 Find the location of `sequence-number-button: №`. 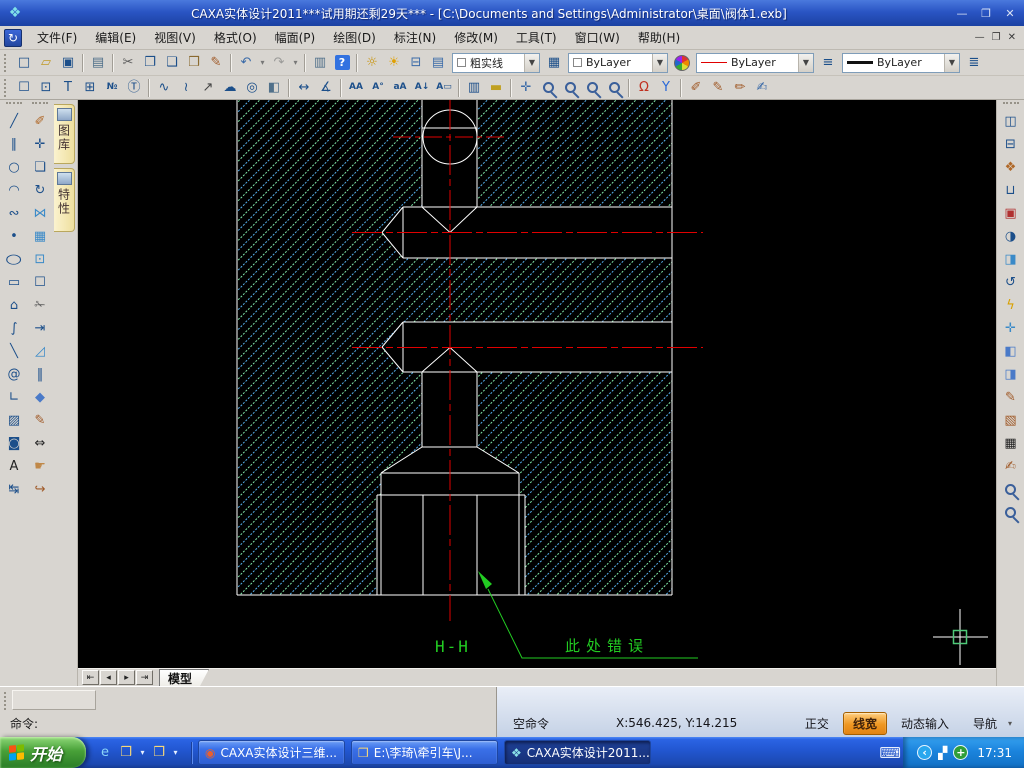

sequence-number-button: № is located at coordinates (112, 87).